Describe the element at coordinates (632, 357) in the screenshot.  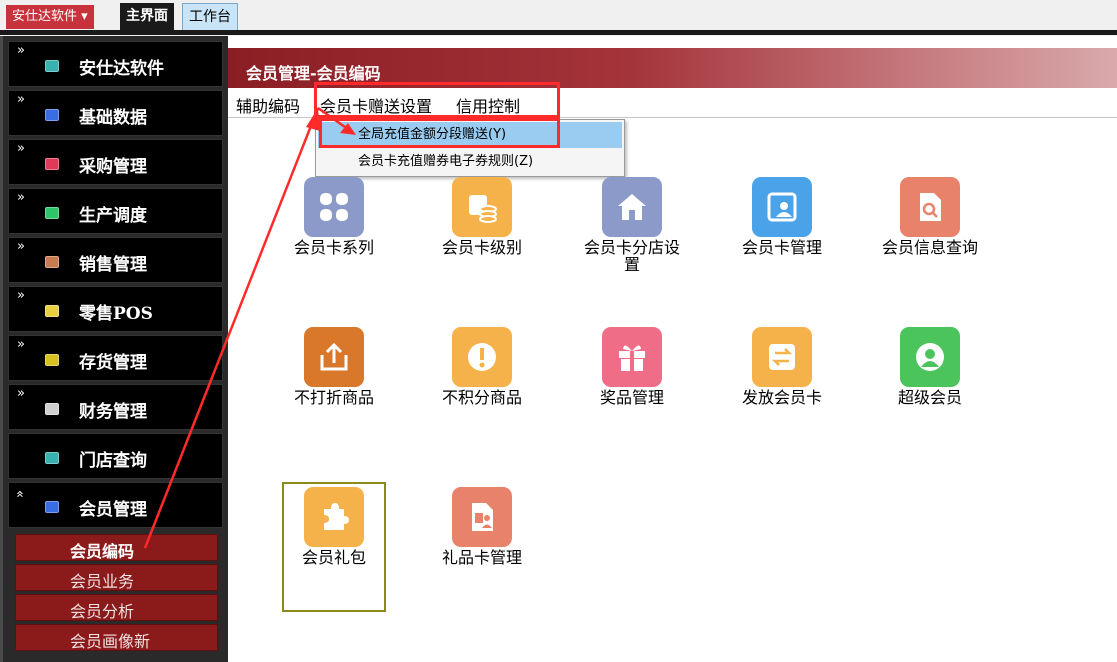
I see `gift-icon` at that location.